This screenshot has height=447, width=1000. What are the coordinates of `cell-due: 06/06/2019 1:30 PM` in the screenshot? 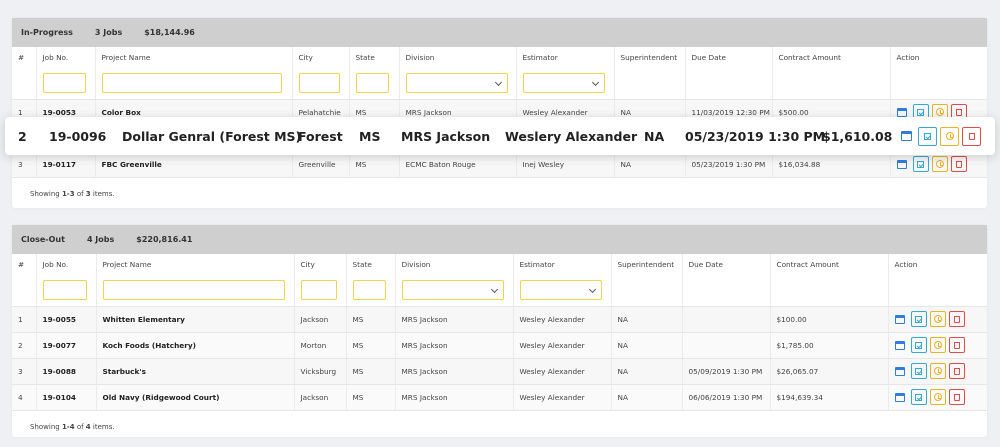 It's located at (726, 397).